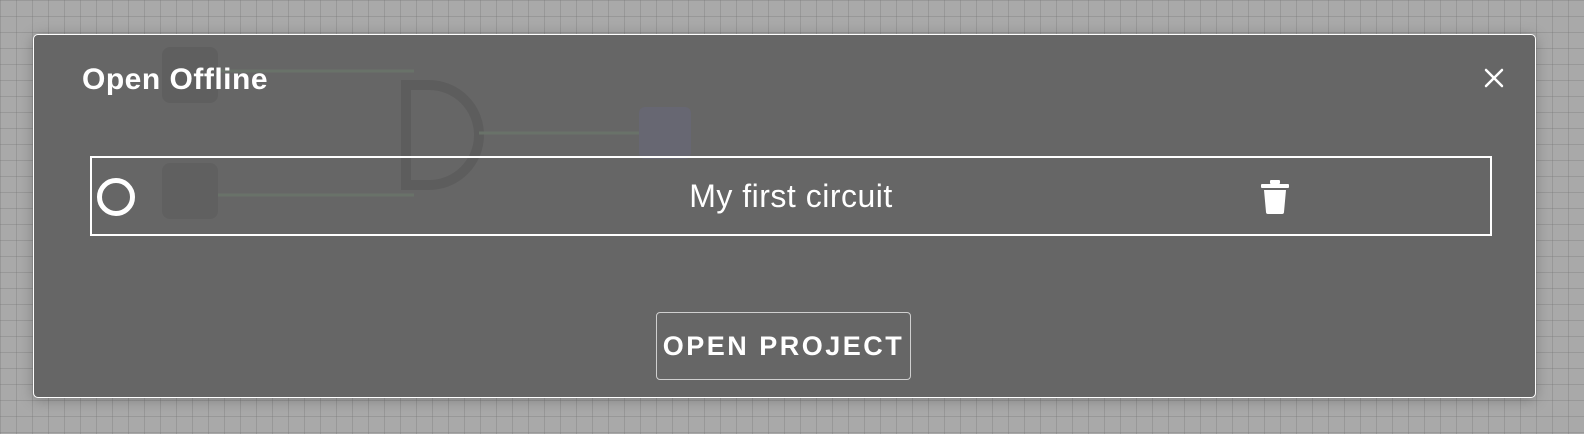  I want to click on open-project-button: OPEN PROJECT, so click(783, 346).